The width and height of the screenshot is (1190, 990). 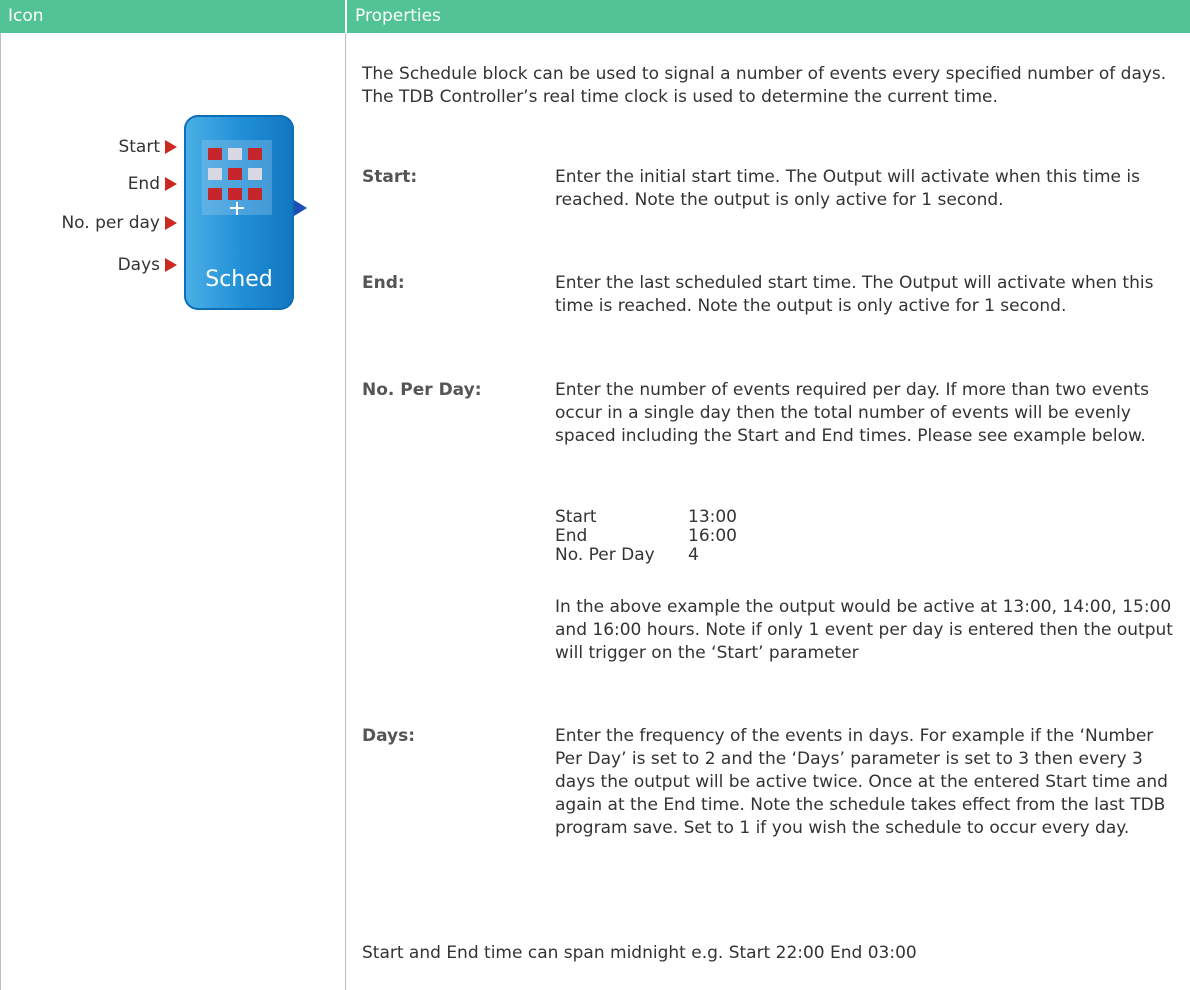 What do you see at coordinates (300, 208) in the screenshot?
I see `output-arrow-icon` at bounding box center [300, 208].